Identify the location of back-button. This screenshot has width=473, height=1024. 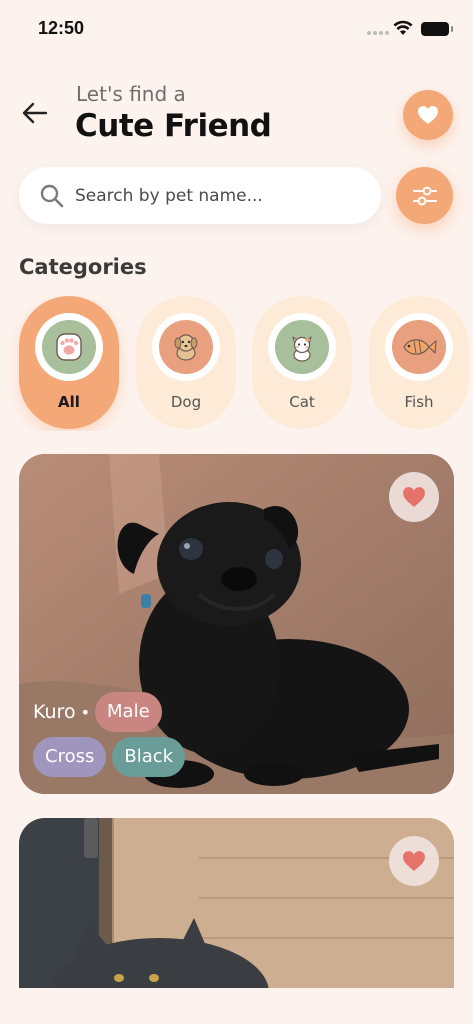
(35, 113).